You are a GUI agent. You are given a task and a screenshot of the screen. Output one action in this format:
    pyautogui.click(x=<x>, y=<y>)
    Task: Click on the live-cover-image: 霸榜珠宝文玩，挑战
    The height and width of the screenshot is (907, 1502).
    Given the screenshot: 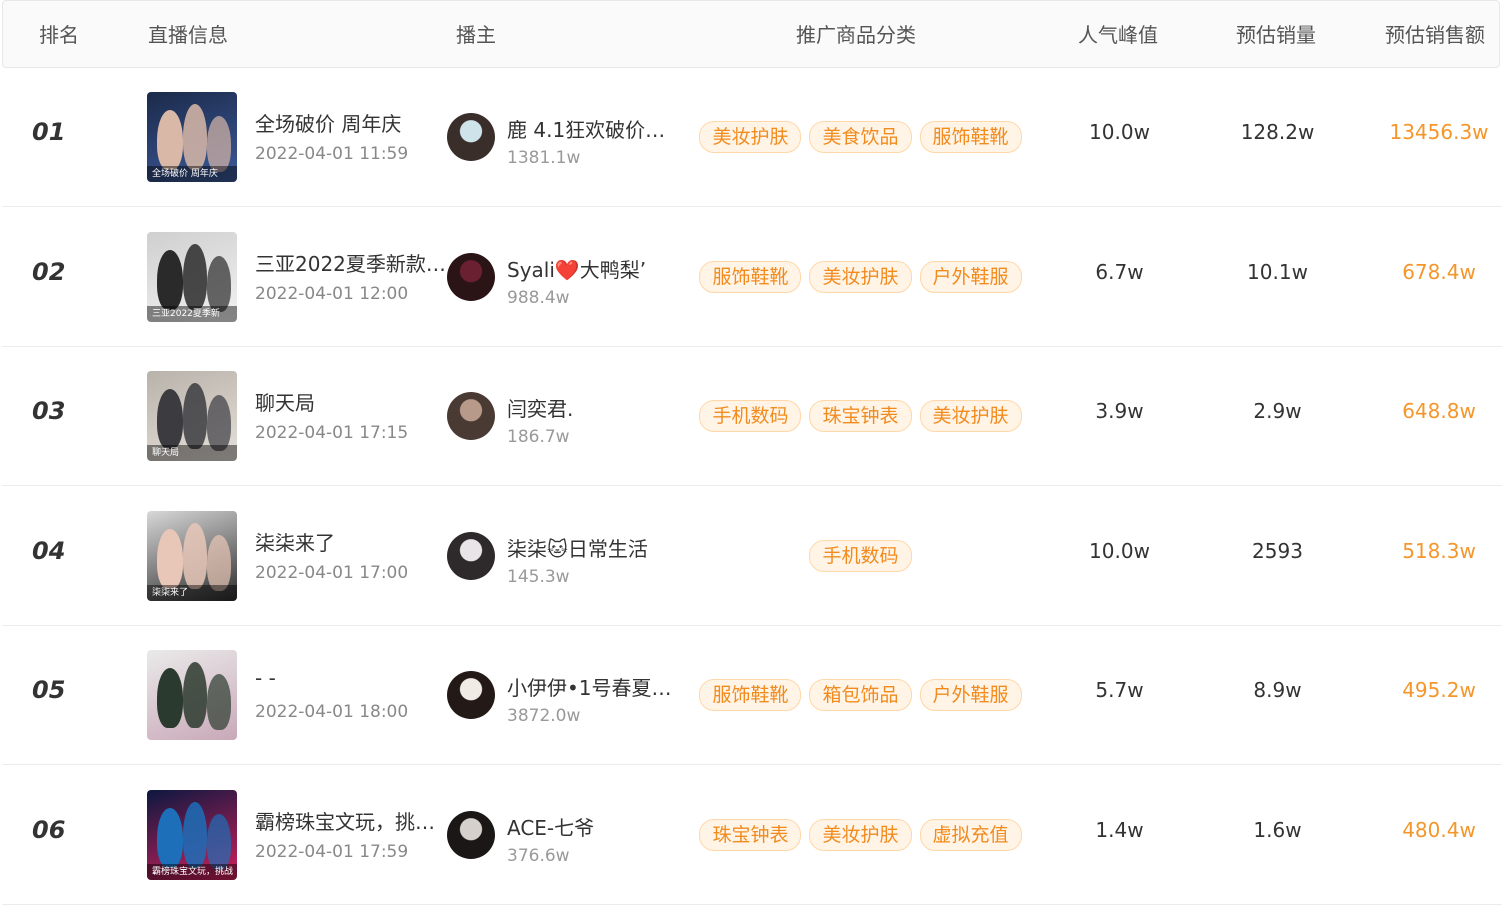 What is the action you would take?
    pyautogui.click(x=192, y=834)
    